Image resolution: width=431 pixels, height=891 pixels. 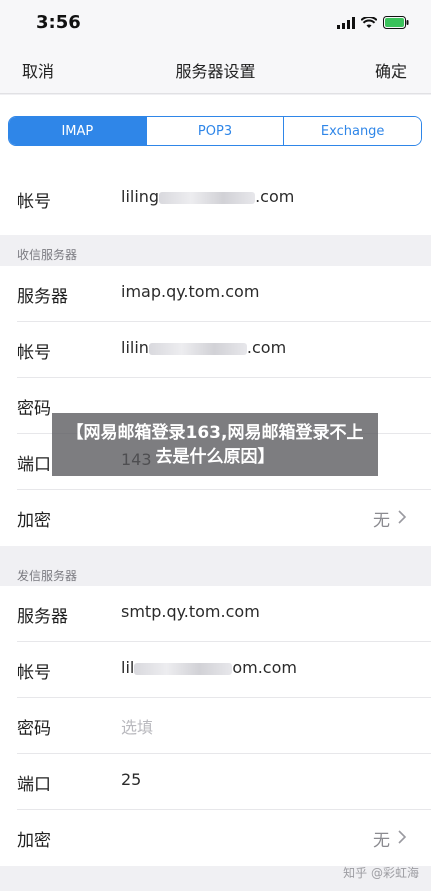 I want to click on account-value: liling .com, so click(x=207, y=196).